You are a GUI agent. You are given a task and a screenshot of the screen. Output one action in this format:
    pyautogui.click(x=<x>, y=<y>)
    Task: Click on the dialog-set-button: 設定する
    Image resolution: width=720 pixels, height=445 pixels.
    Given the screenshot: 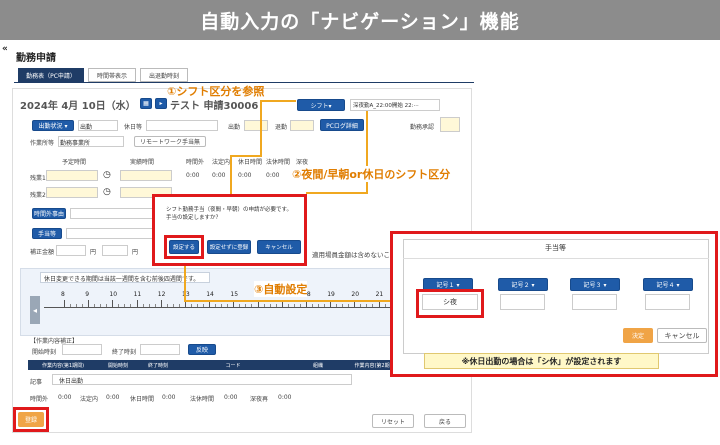 What is the action you would take?
    pyautogui.click(x=184, y=247)
    